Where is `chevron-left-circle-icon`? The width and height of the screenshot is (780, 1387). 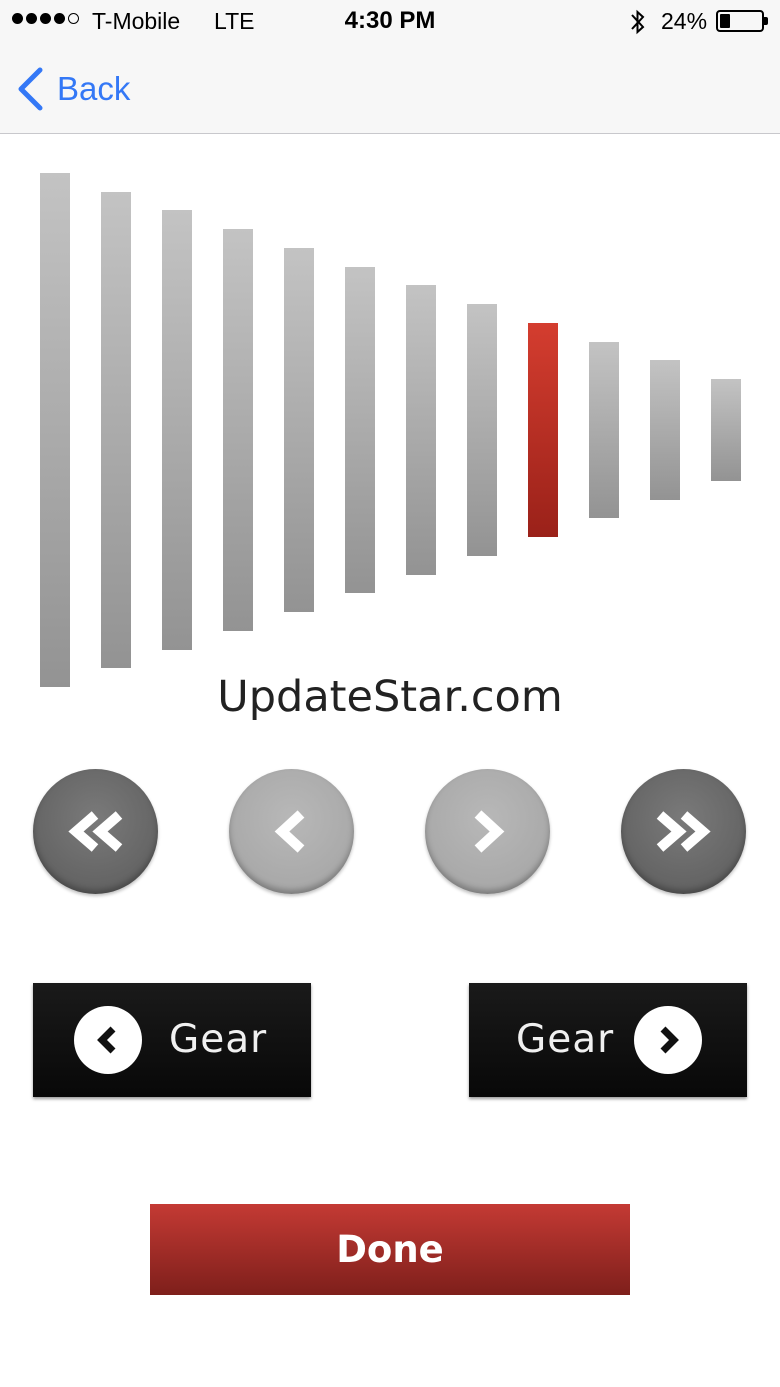 chevron-left-circle-icon is located at coordinates (108, 1040).